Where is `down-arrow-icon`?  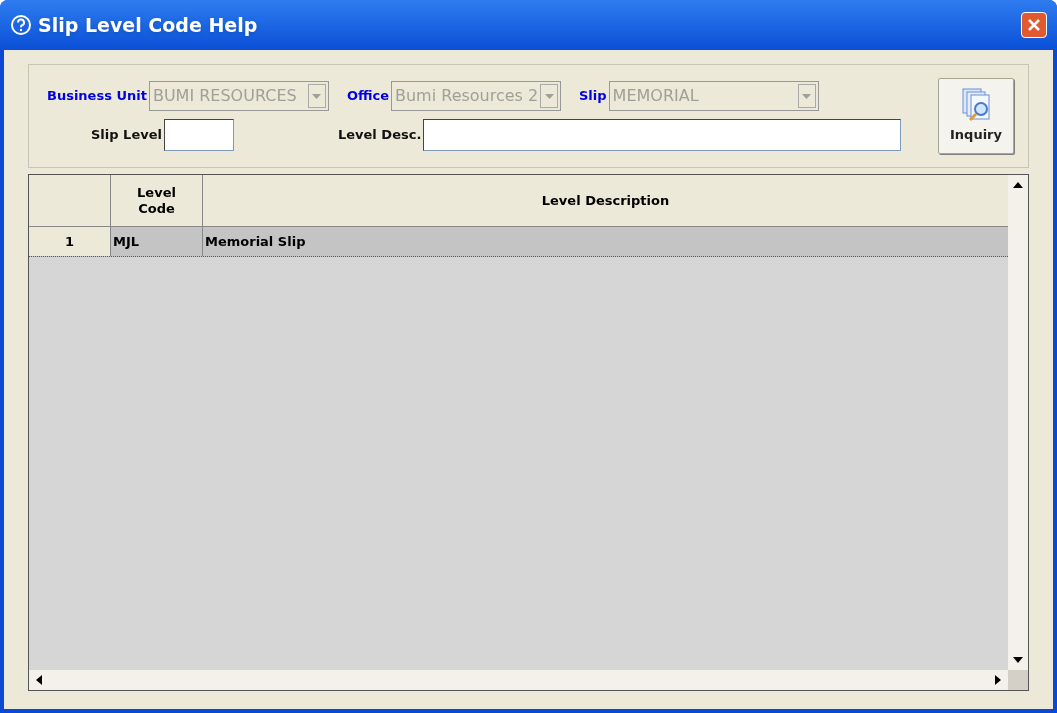 down-arrow-icon is located at coordinates (1018, 660).